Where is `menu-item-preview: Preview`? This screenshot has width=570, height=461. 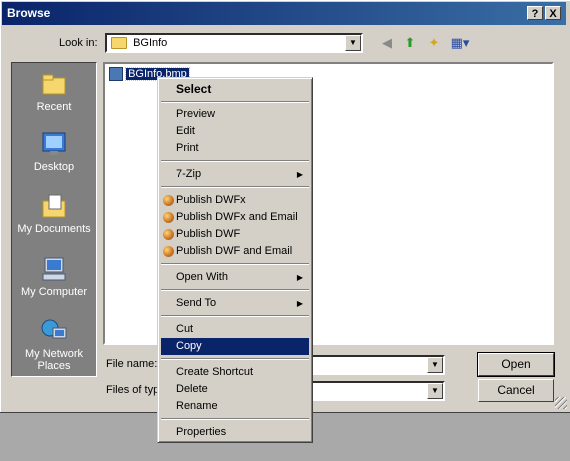 menu-item-preview: Preview is located at coordinates (235, 114).